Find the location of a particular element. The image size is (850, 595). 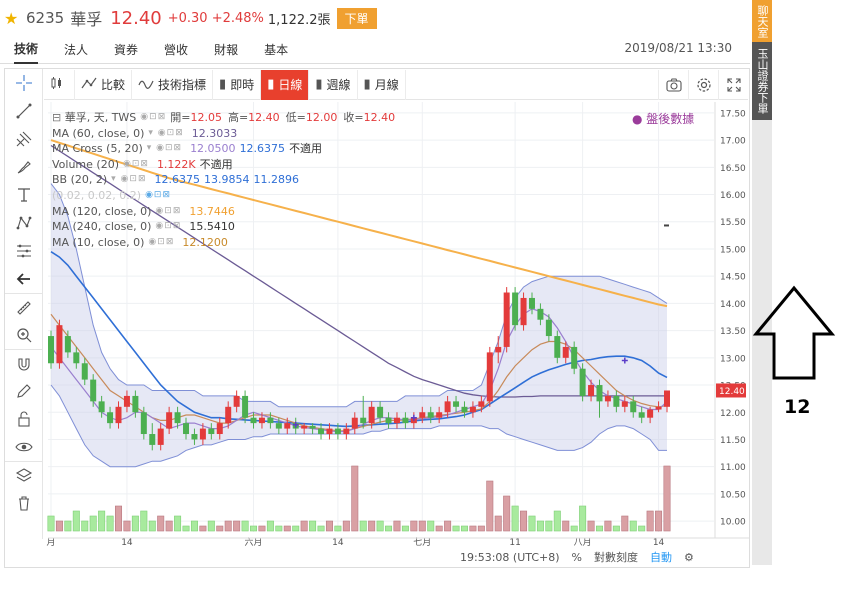

after-hours-label: ● 盤後數據 is located at coordinates (663, 118).